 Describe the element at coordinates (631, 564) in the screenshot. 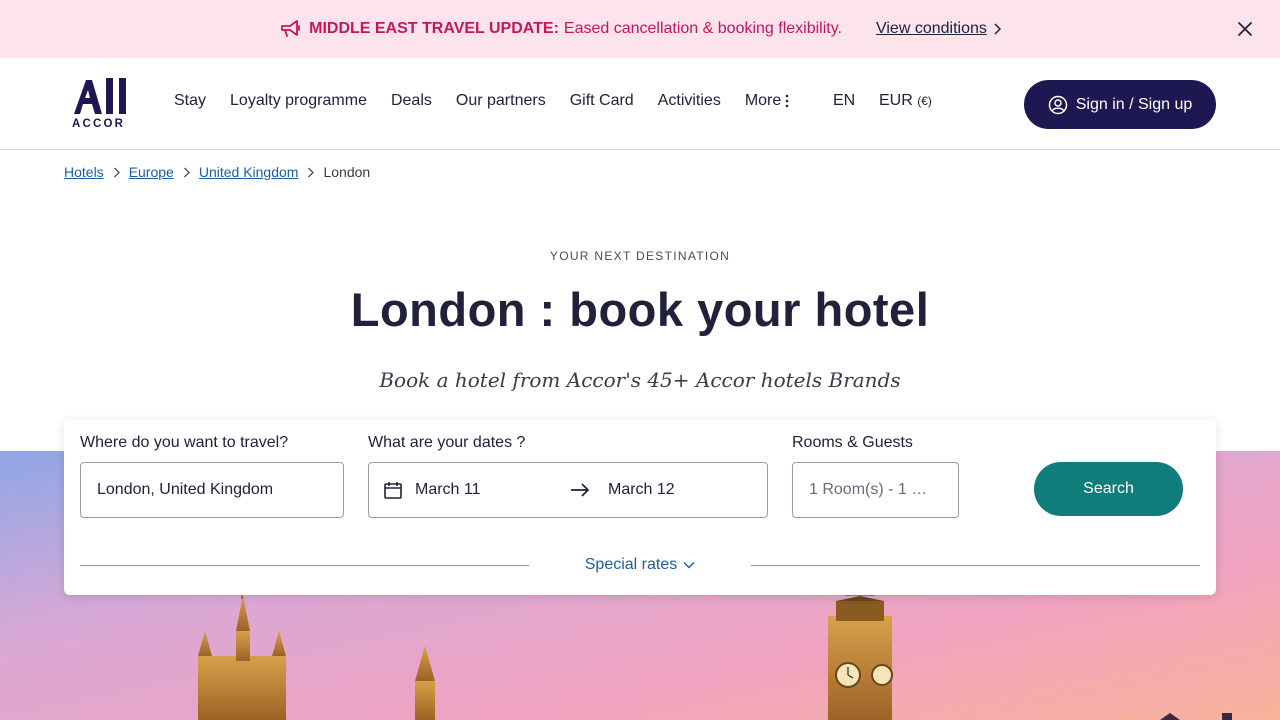

I see `special-rates-label: Special rates` at that location.